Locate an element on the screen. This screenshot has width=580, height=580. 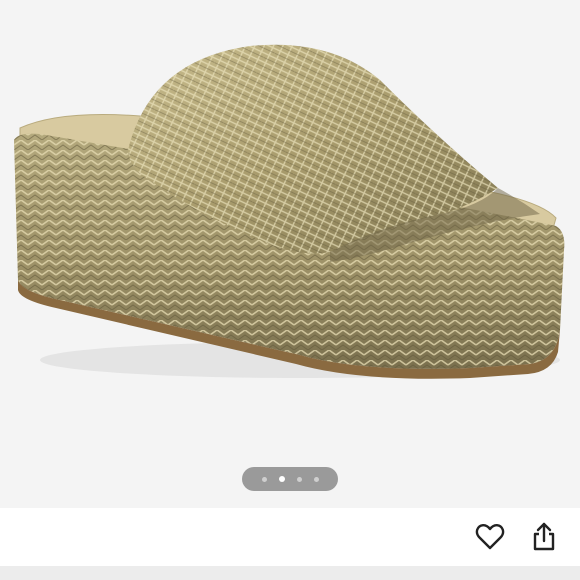
heart-outline-icon is located at coordinates (490, 536).